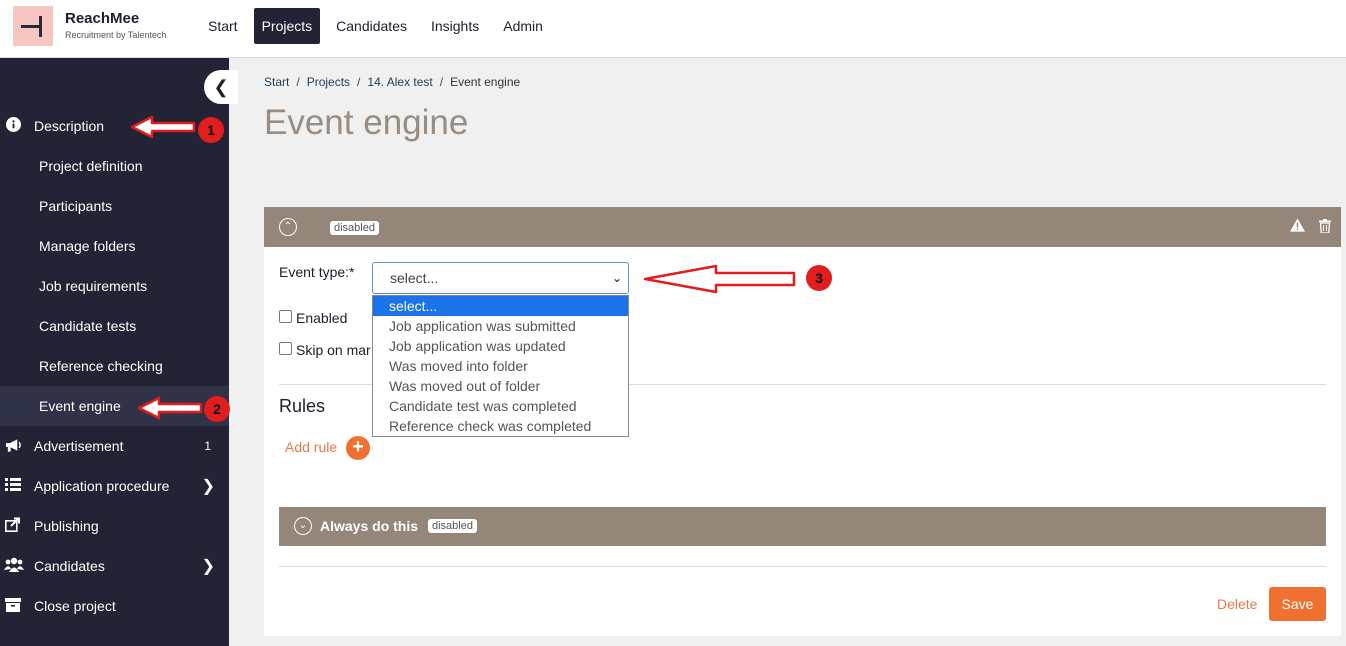 This screenshot has width=1346, height=646. Describe the element at coordinates (217, 409) in the screenshot. I see `annotation-number-2: 2` at that location.